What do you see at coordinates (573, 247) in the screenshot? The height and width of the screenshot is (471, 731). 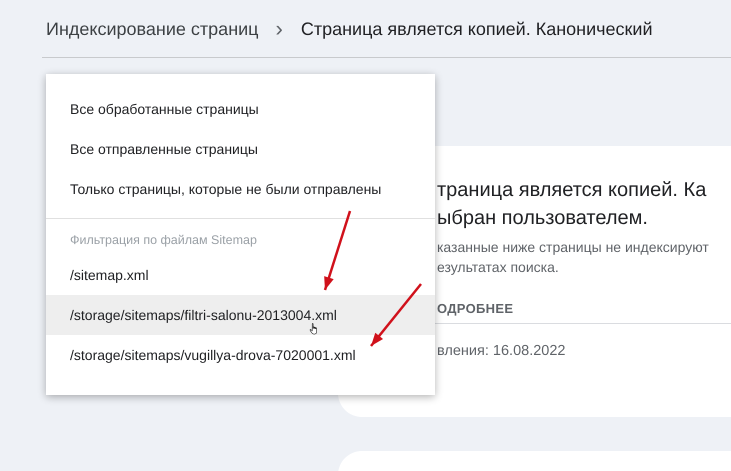 I see `card-description-line: казанные ниже страницы не индексируют` at bounding box center [573, 247].